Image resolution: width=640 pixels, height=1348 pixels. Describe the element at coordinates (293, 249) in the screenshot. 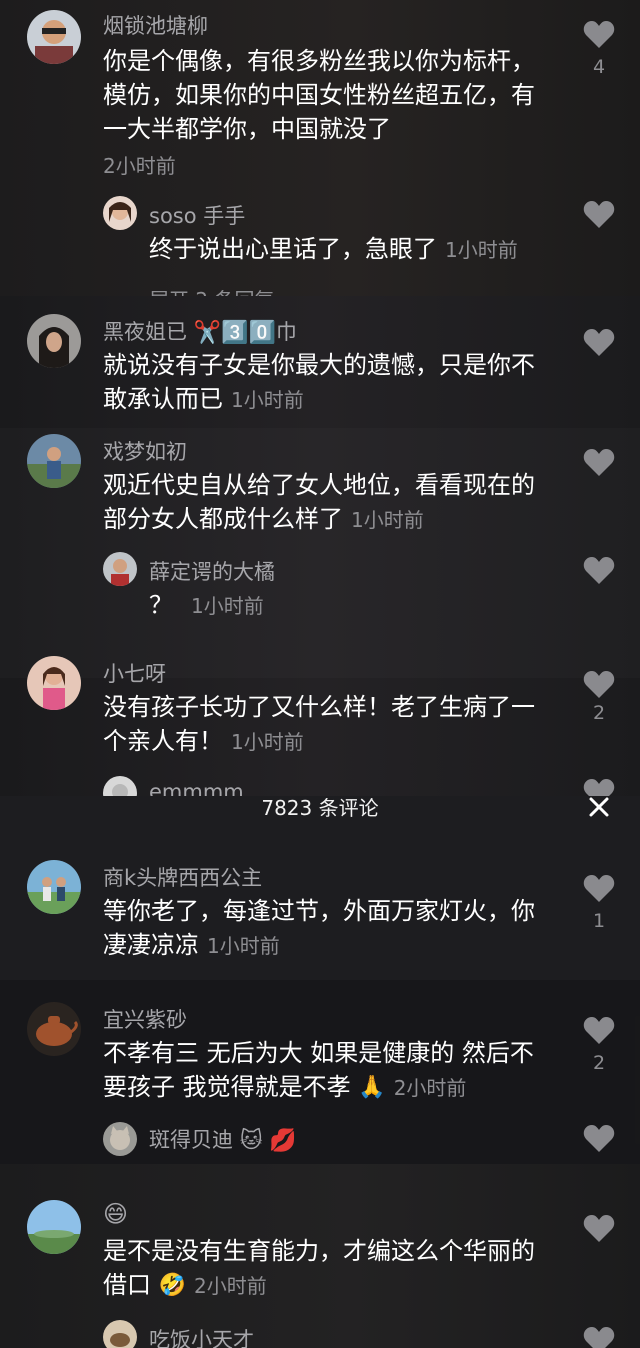

I see `reply-body: 终于说出心里话了，急眼了` at that location.